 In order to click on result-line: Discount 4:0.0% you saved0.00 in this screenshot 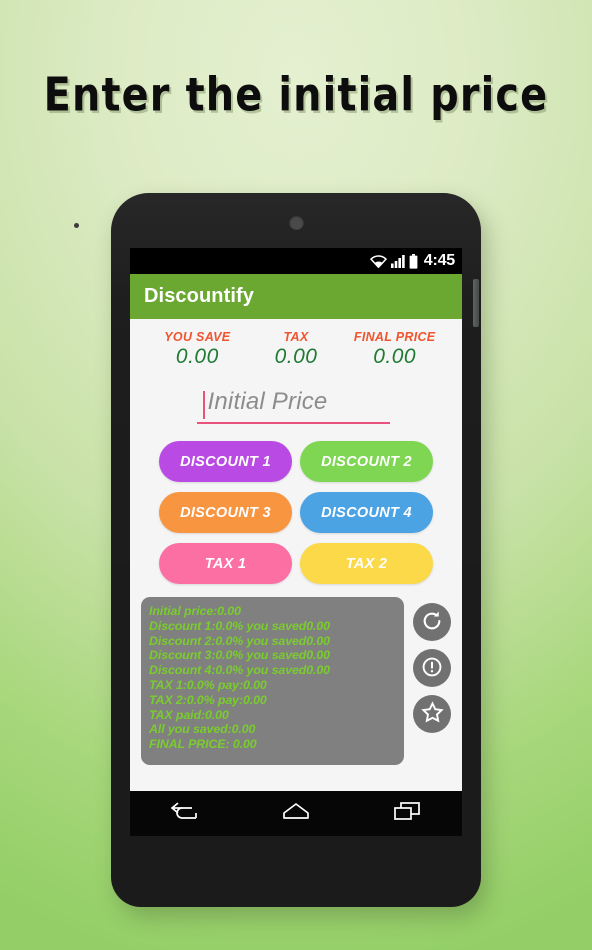, I will do `click(239, 670)`.